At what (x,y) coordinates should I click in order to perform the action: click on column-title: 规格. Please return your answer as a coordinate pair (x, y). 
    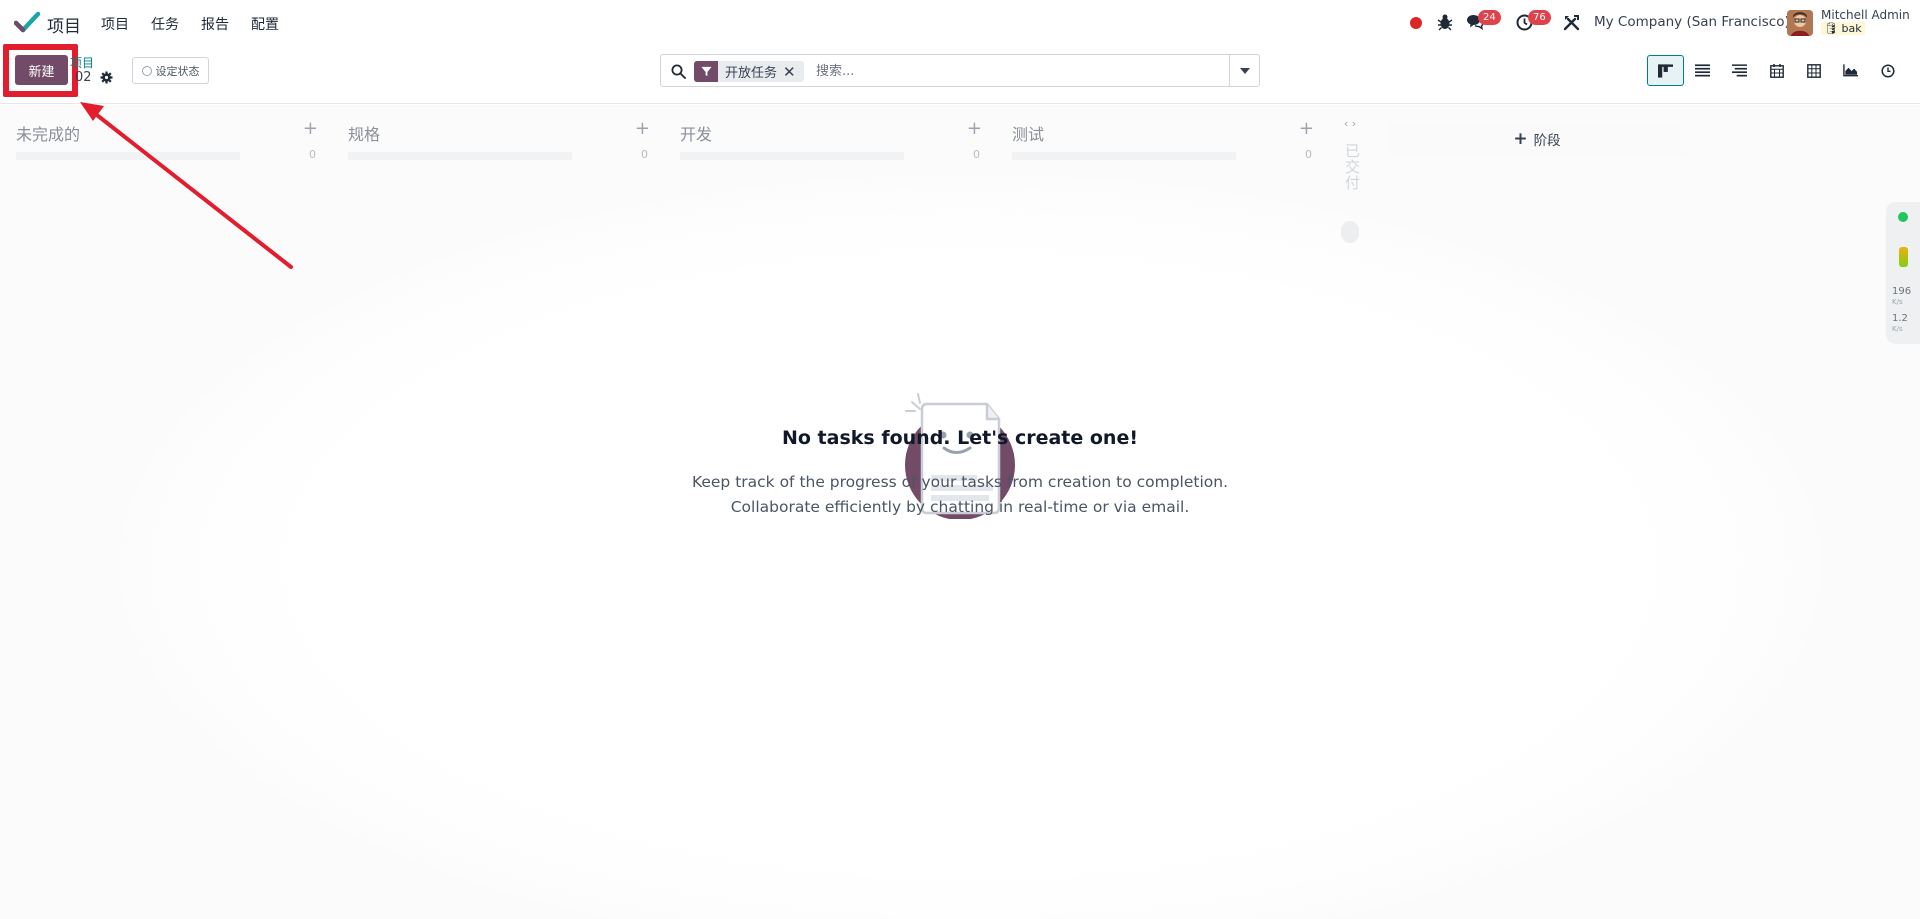
    Looking at the image, I should click on (364, 133).